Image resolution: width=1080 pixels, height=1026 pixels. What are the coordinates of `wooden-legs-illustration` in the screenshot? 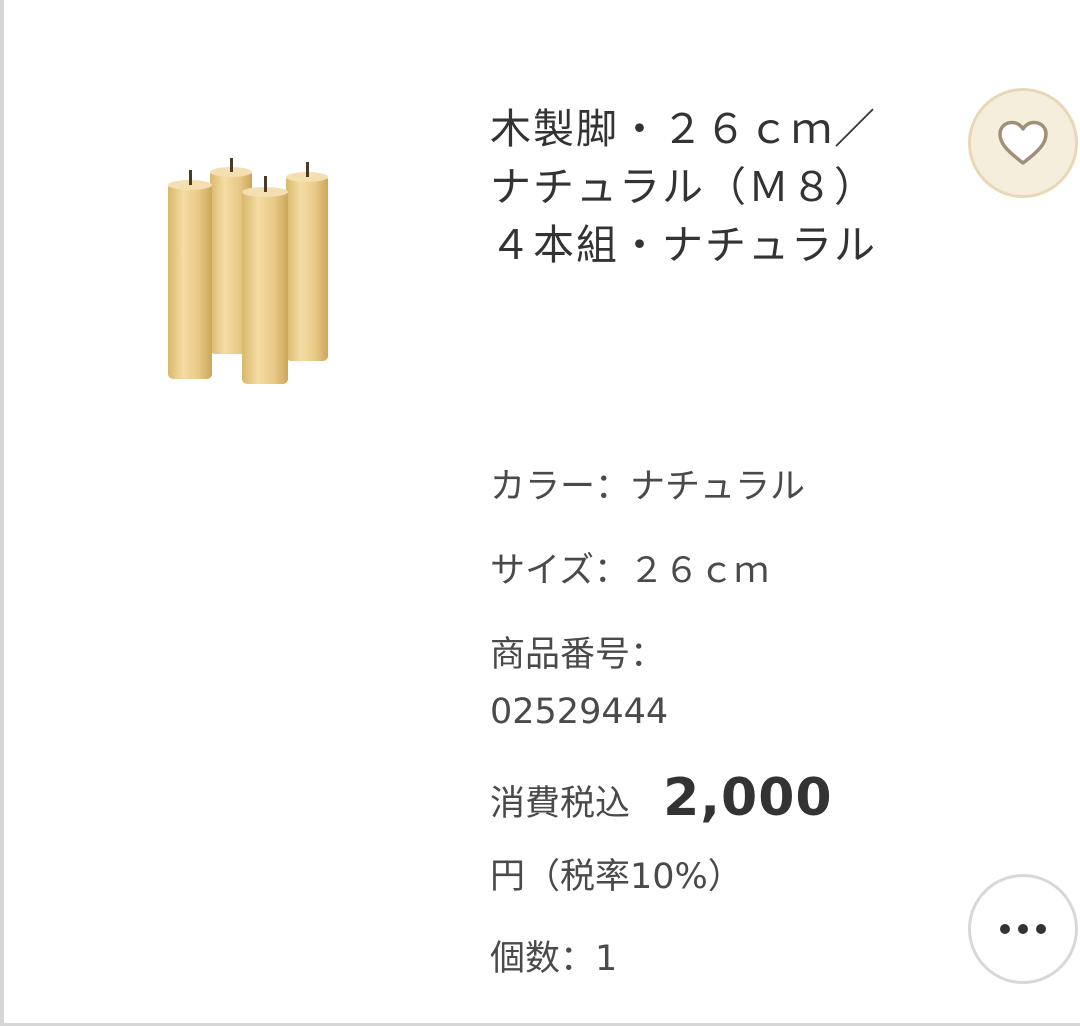 It's located at (248, 271).